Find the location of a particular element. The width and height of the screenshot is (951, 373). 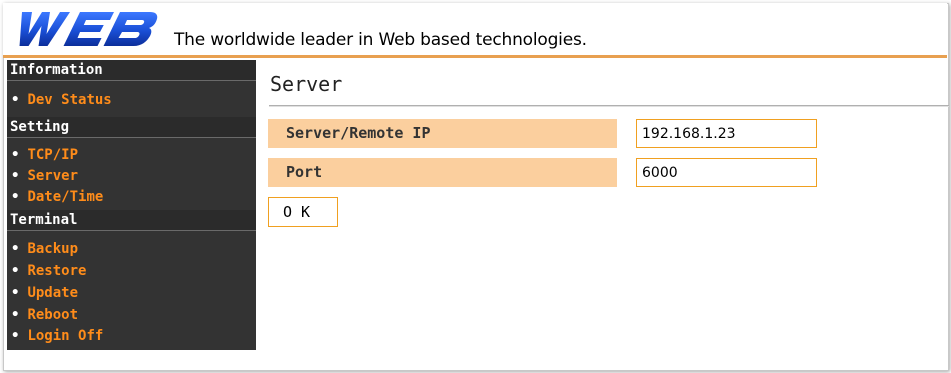

sidebar-item-date-time: • Date/Time is located at coordinates (57, 197).